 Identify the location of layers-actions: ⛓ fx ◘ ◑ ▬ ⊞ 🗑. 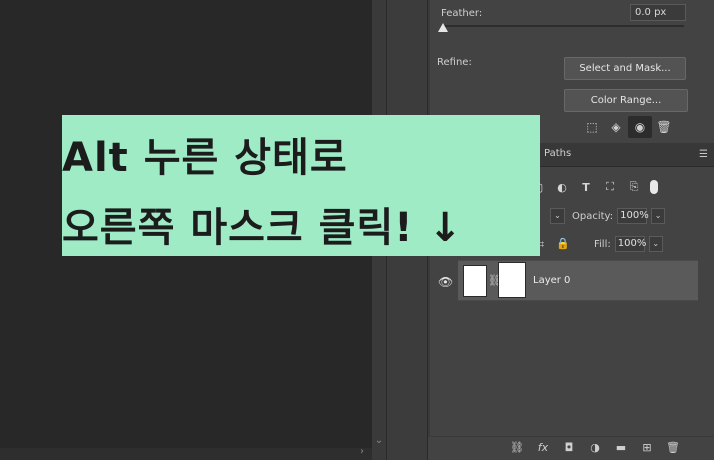
(595, 447).